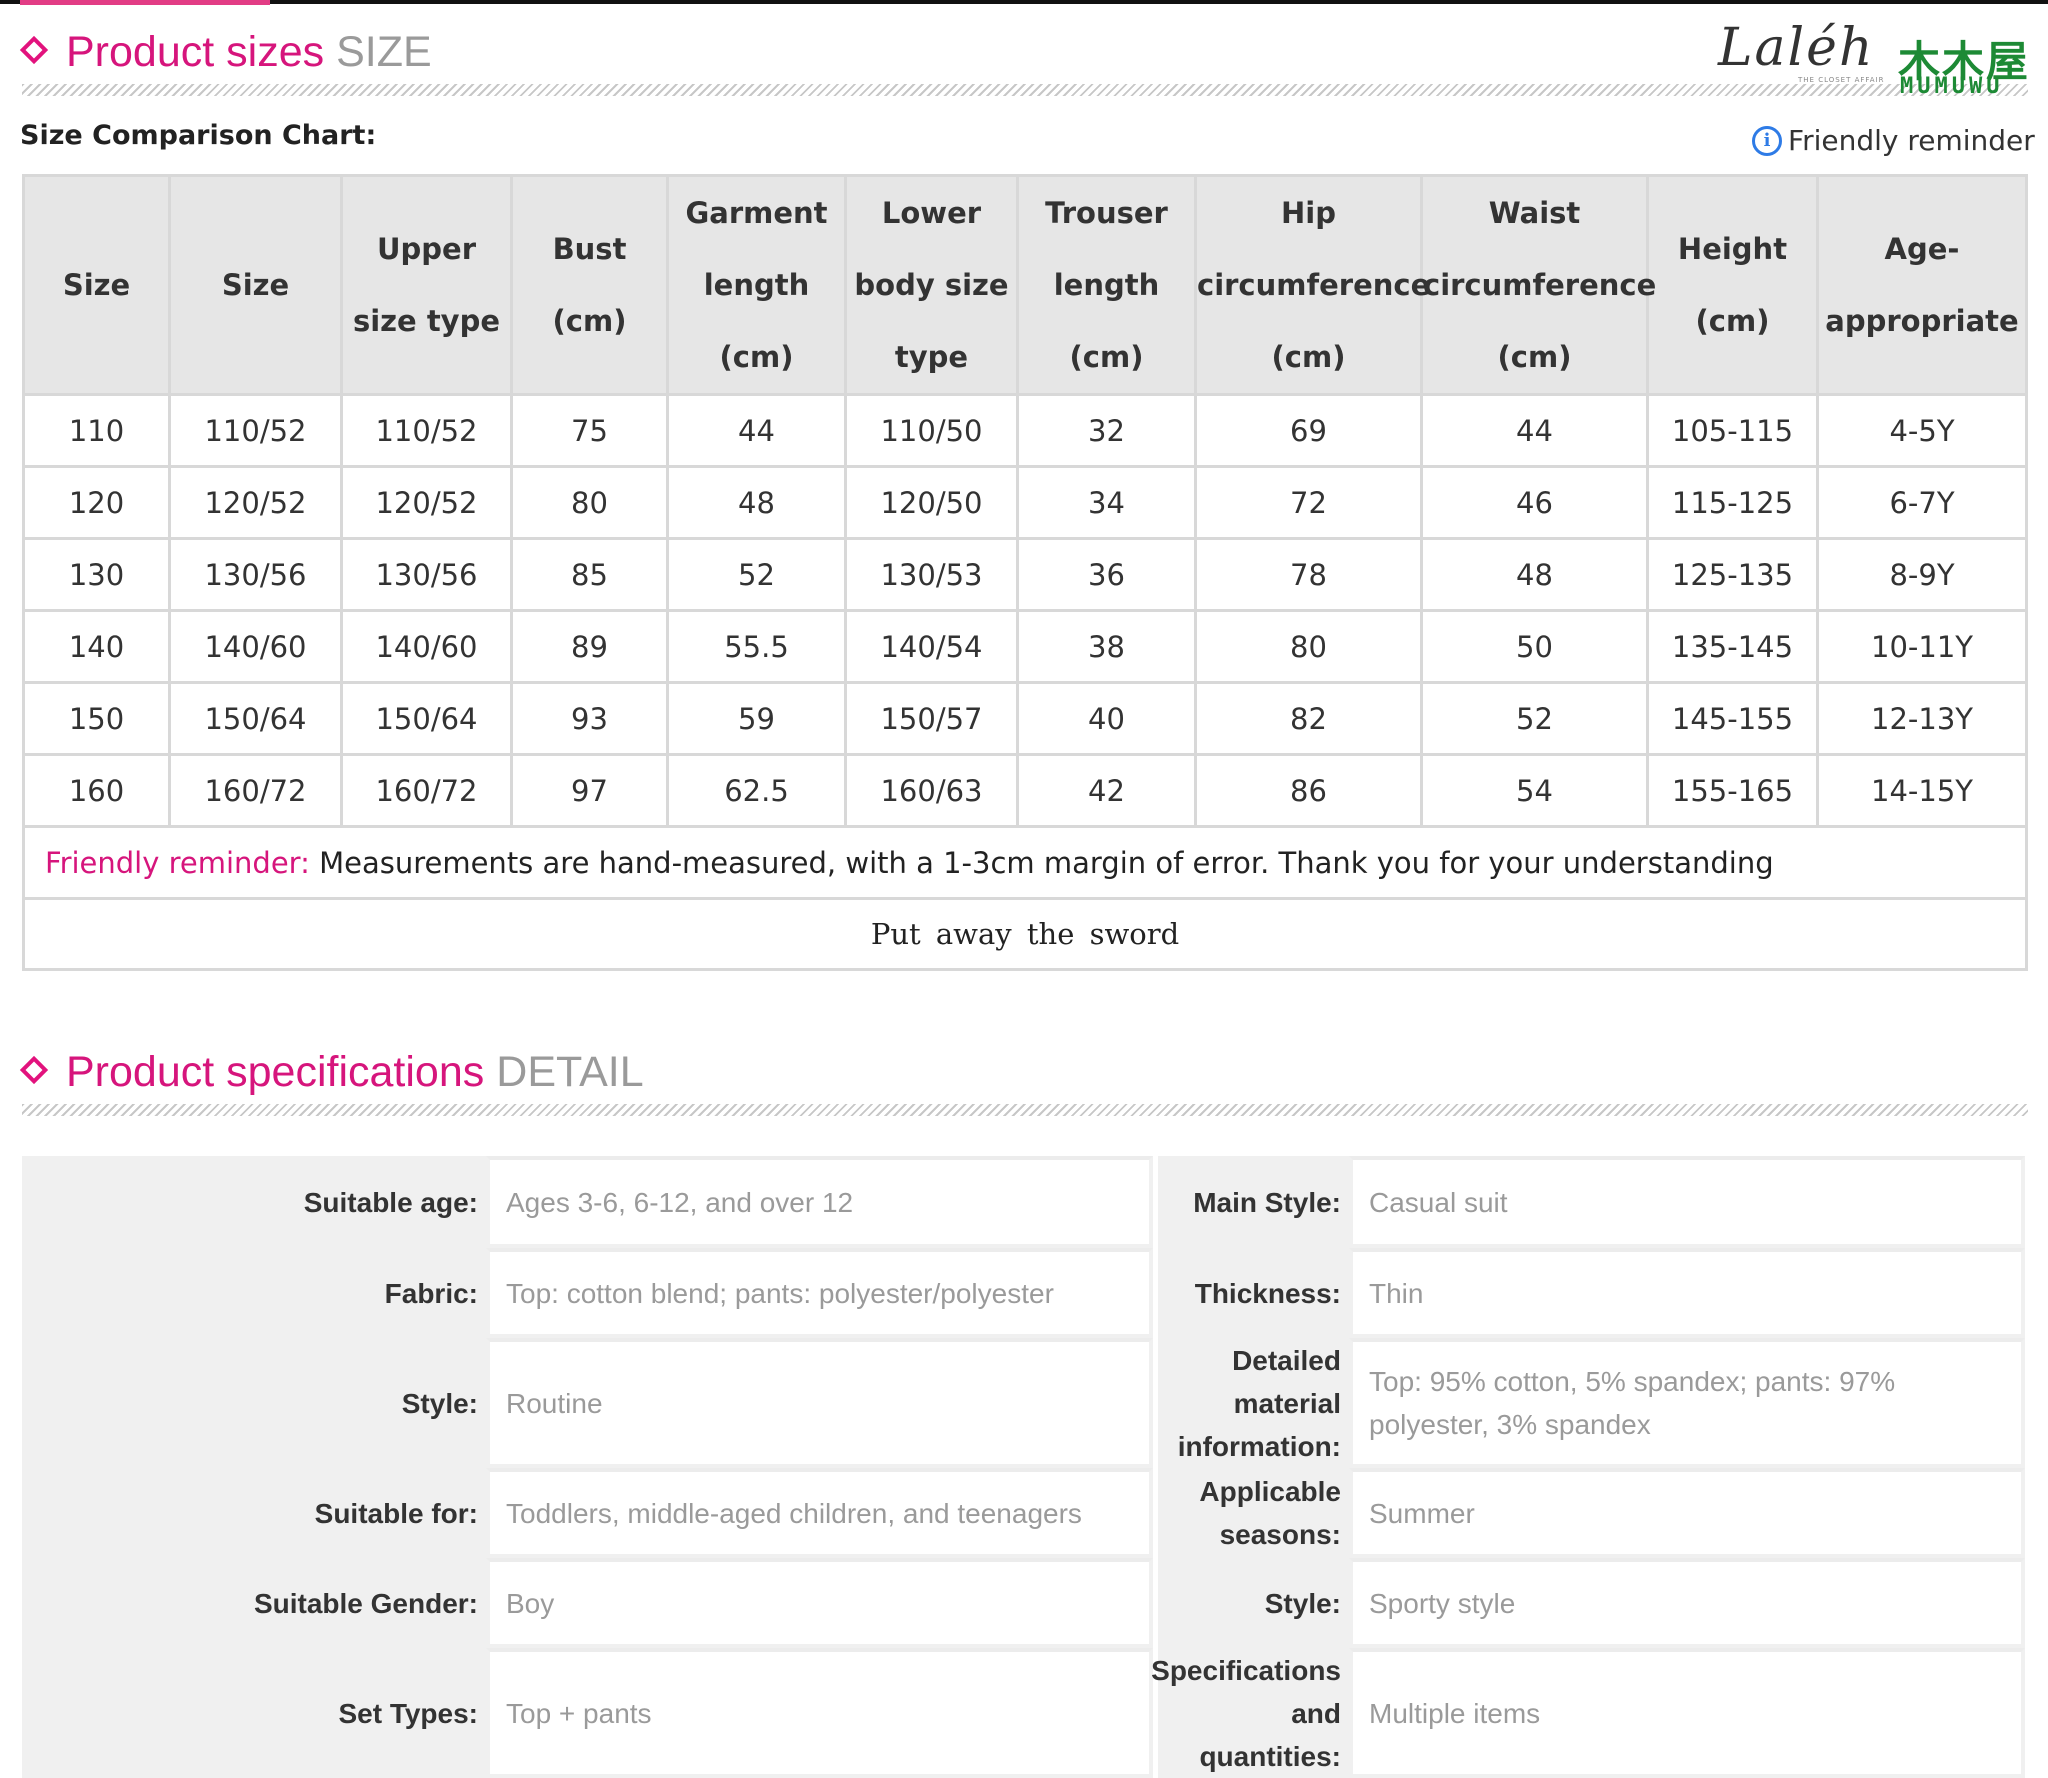 Image resolution: width=2048 pixels, height=1778 pixels. Describe the element at coordinates (589, 574) in the screenshot. I see `size-table-cell: 85` at that location.